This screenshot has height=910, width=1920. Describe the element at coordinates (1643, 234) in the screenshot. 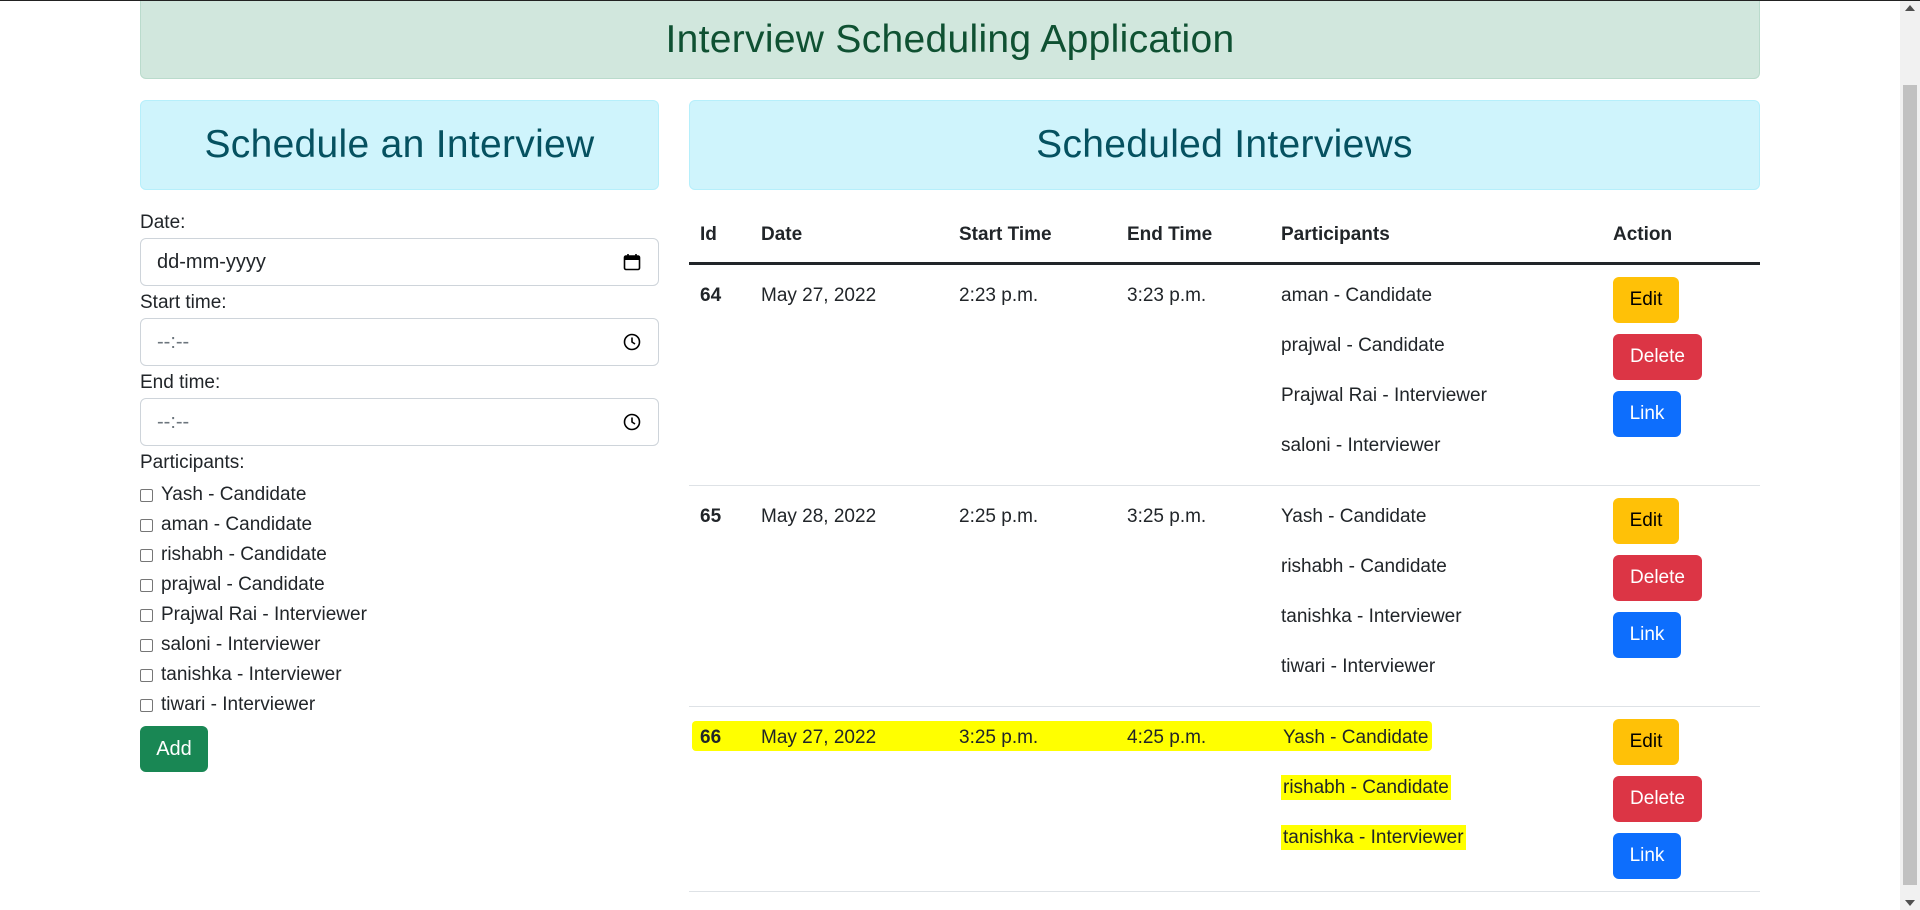

I see `header-action: Action` at that location.